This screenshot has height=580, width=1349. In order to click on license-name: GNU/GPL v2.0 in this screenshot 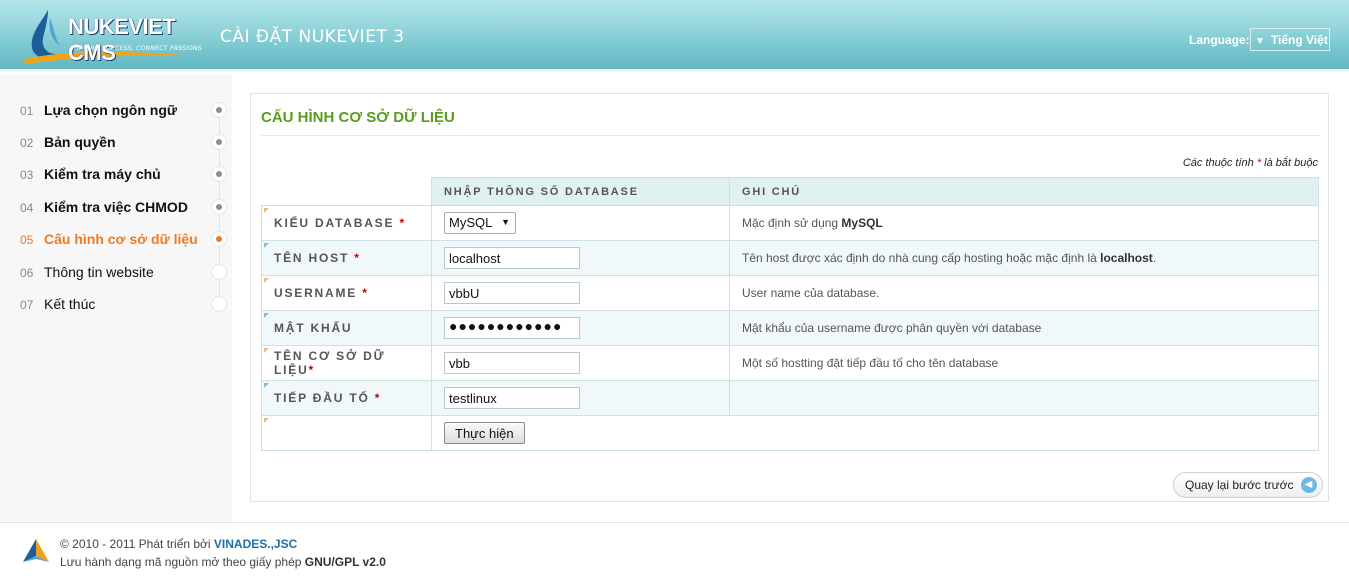, I will do `click(345, 562)`.